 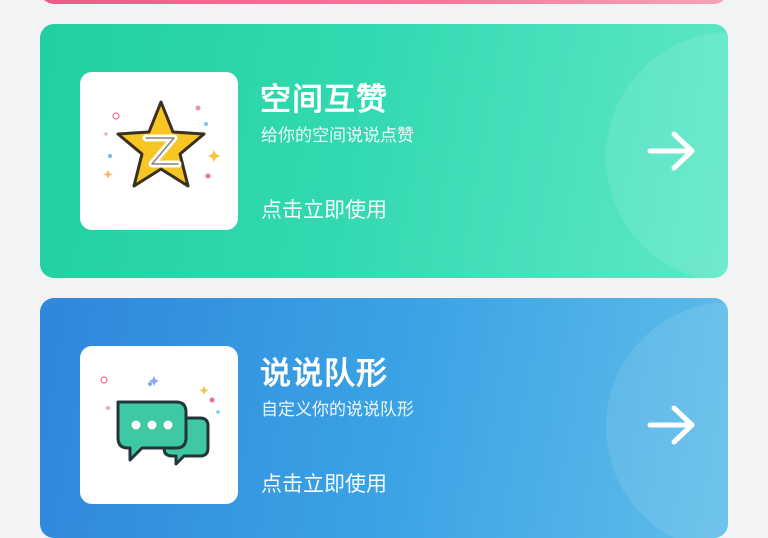 I want to click on card-title: 空间互赞, so click(x=324, y=100).